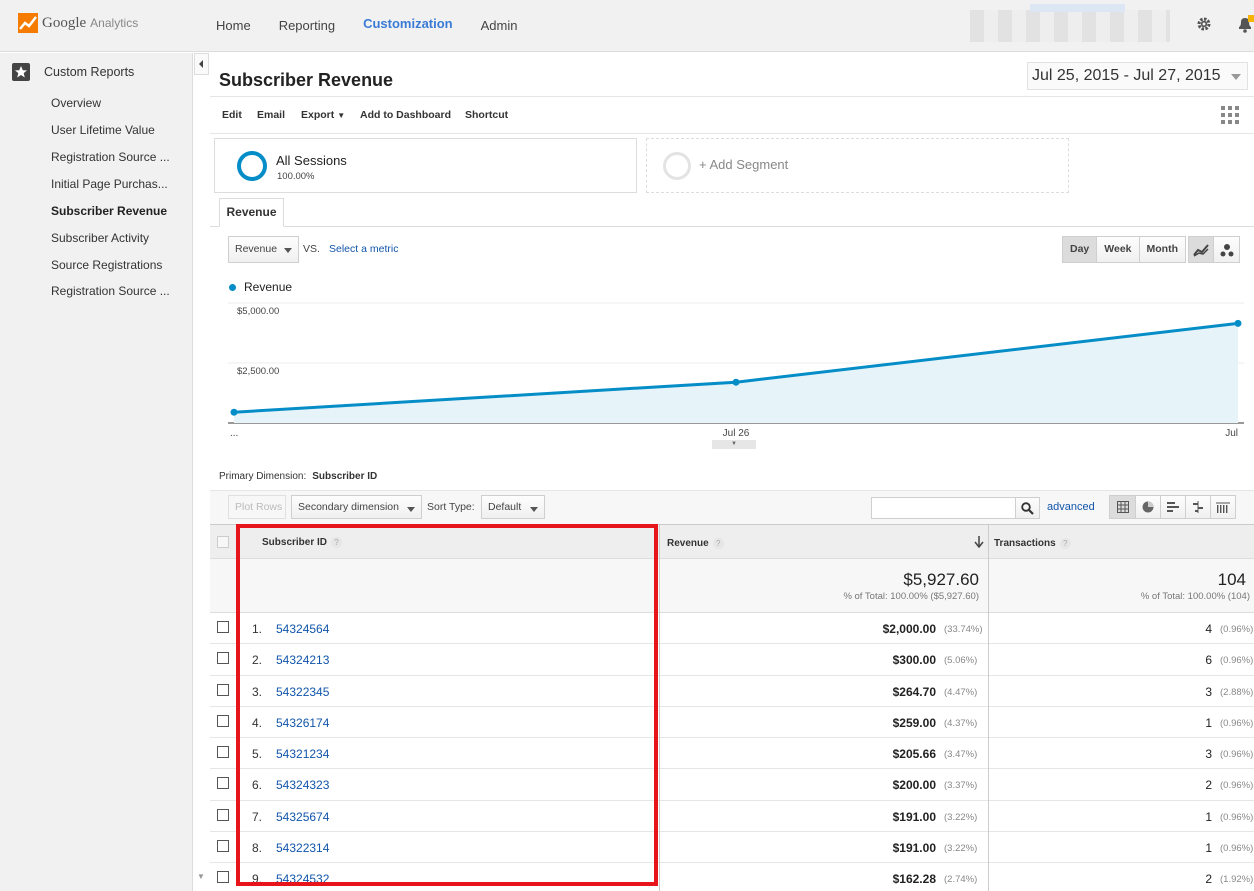 The height and width of the screenshot is (891, 1254). I want to click on table-row: 9. 54324532 $162.28 (2.74%) 2 (1.92%), so click(732, 877).